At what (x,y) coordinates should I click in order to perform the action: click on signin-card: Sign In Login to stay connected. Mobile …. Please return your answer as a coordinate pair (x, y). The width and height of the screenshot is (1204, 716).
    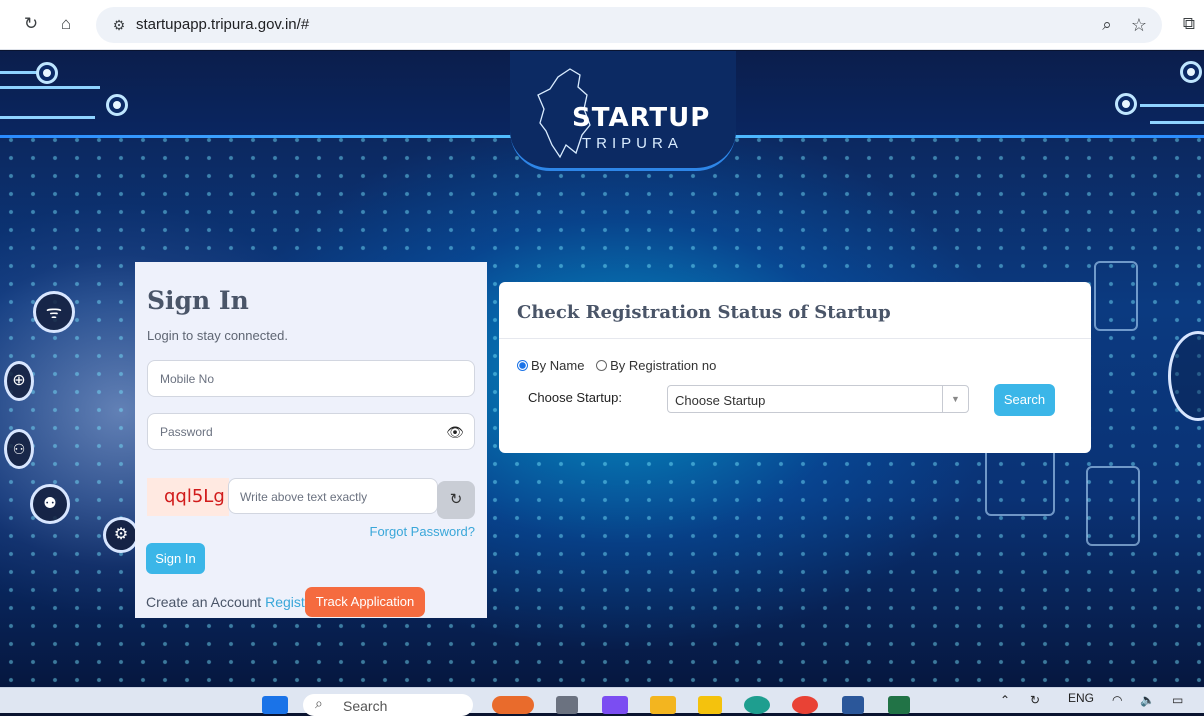
    Looking at the image, I should click on (311, 440).